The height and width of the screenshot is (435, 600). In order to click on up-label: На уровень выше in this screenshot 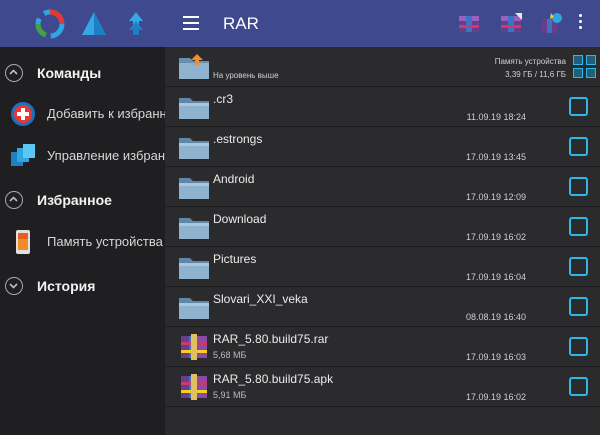, I will do `click(246, 75)`.